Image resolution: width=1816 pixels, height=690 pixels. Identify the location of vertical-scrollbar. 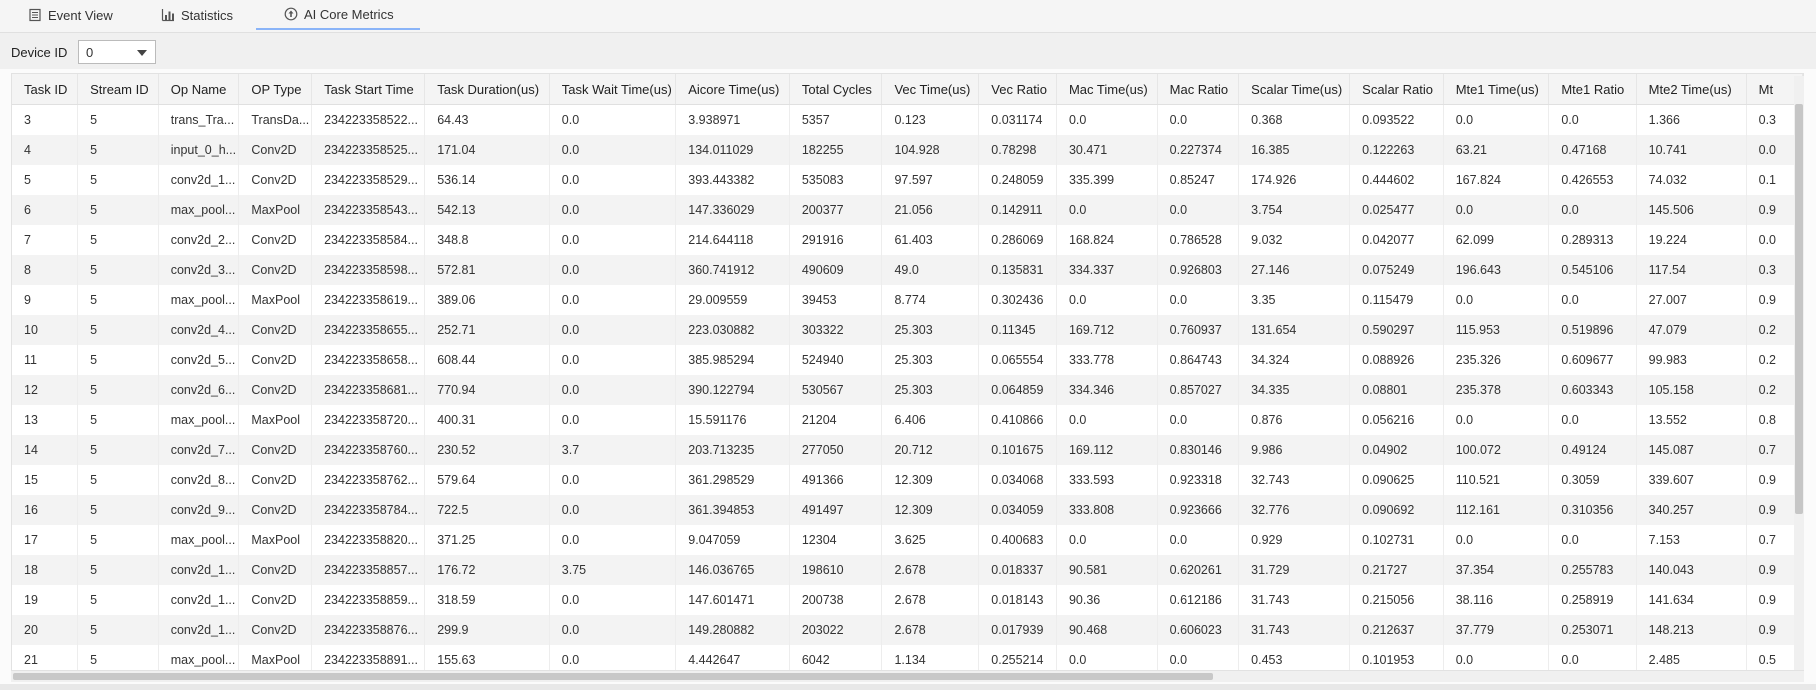
(1799, 373).